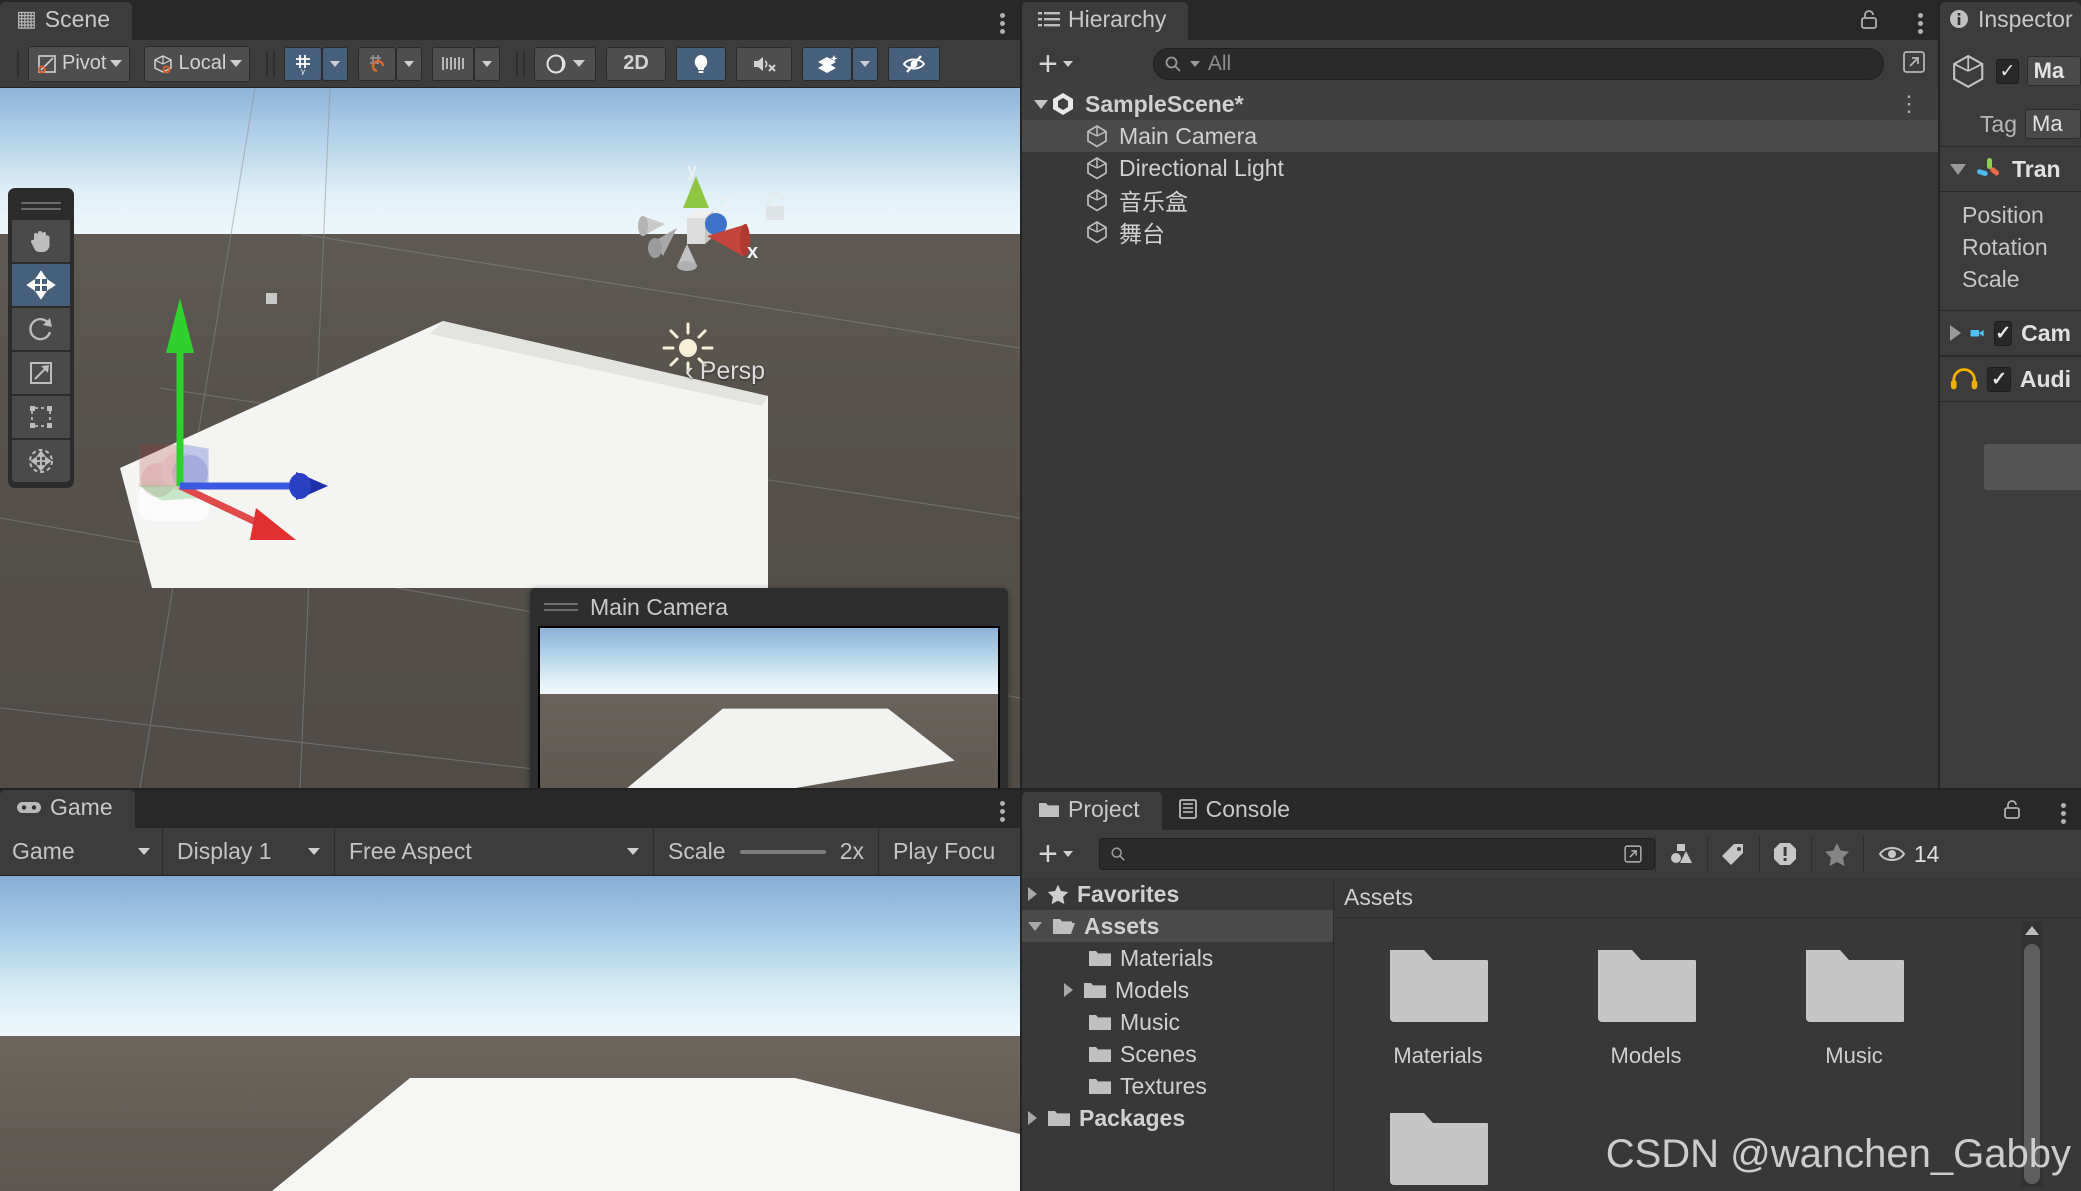 This screenshot has width=2081, height=1191. What do you see at coordinates (1939, 394) in the screenshot?
I see `inspector-splitter` at bounding box center [1939, 394].